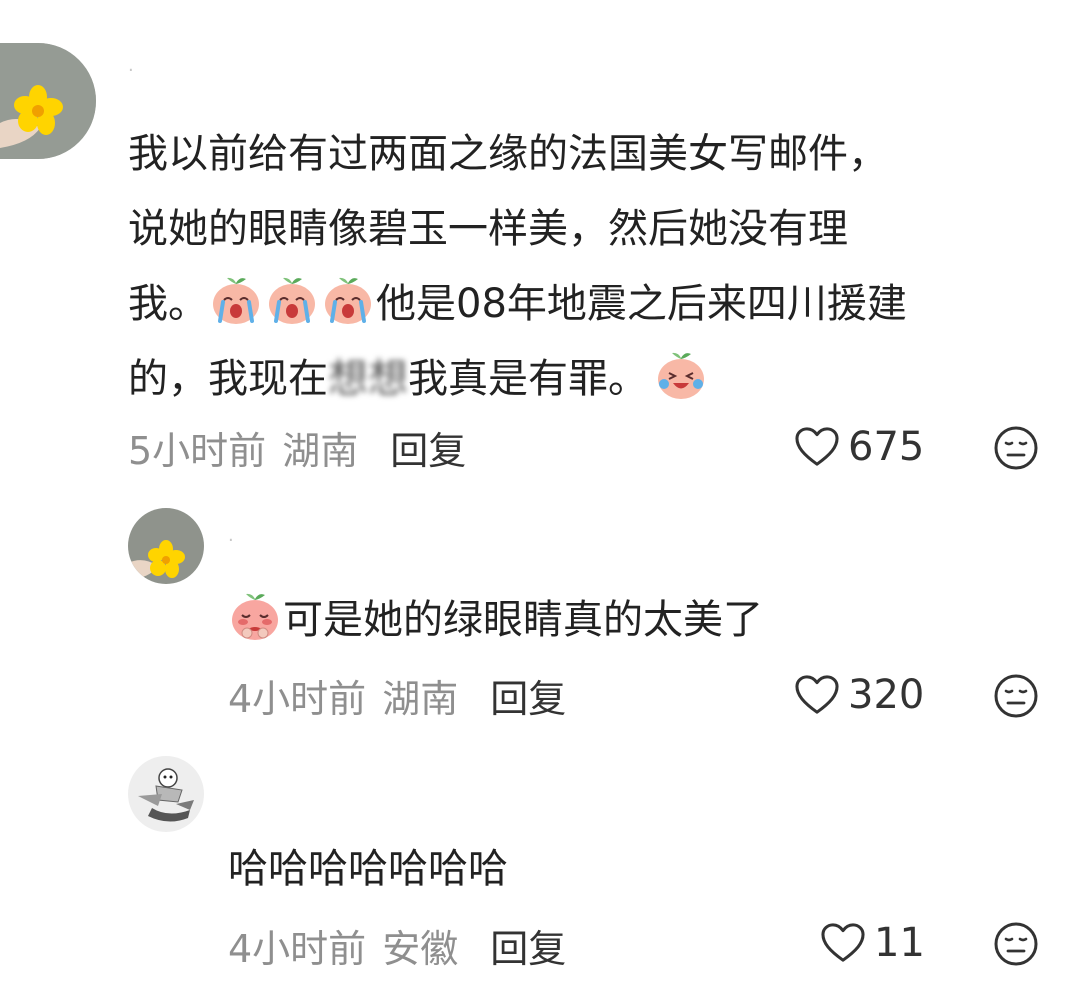  I want to click on comment-time: 5小时前, so click(197, 451).